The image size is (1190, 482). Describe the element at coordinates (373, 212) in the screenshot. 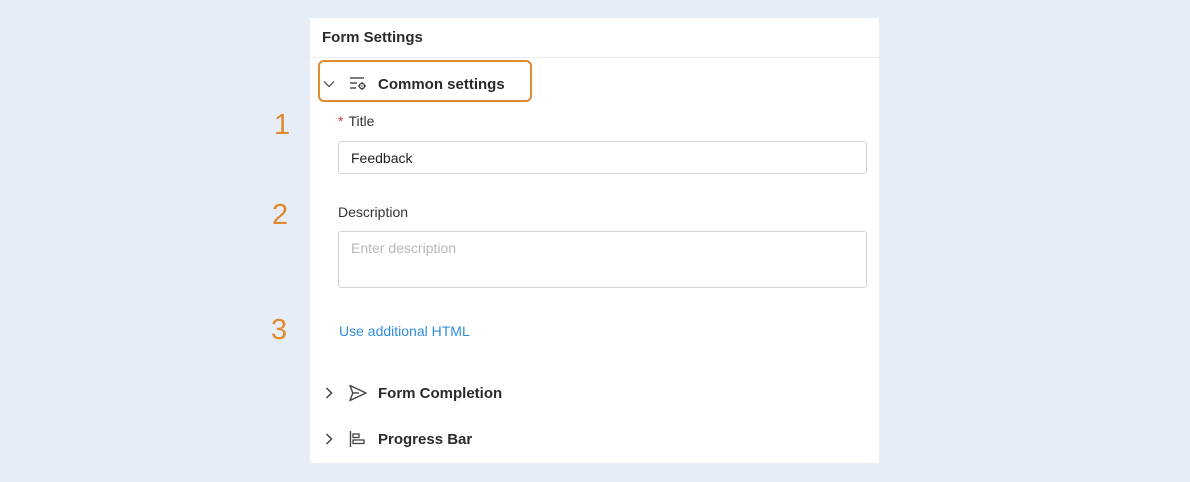

I see `description-label: Description` at that location.